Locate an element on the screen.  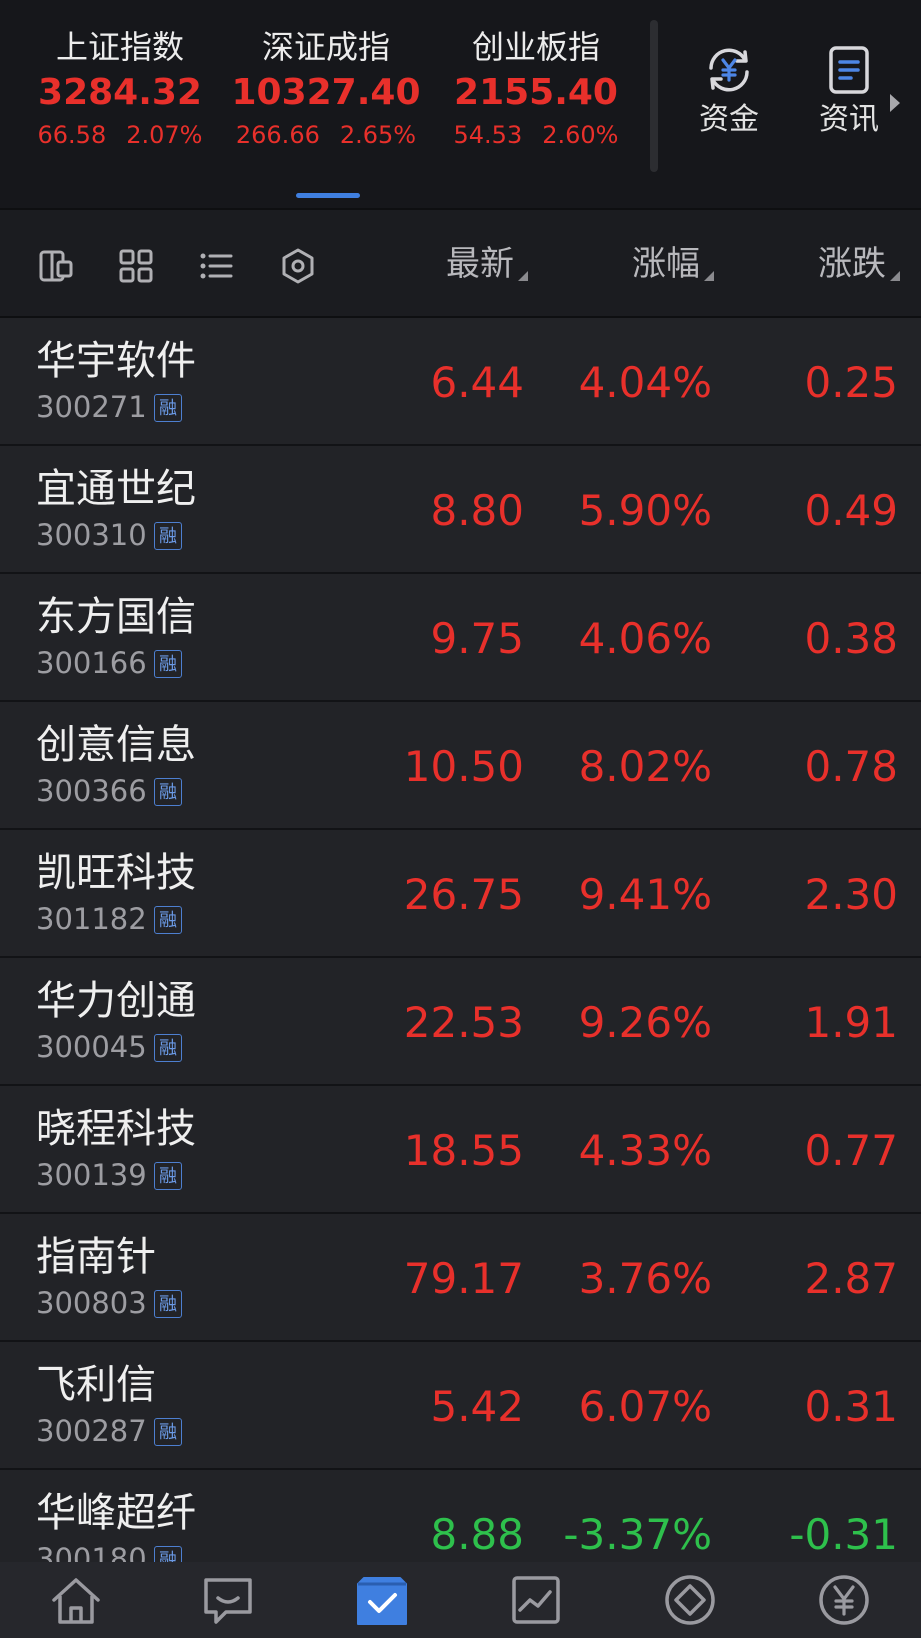
stock-name: 东方国信 is located at coordinates (116, 617).